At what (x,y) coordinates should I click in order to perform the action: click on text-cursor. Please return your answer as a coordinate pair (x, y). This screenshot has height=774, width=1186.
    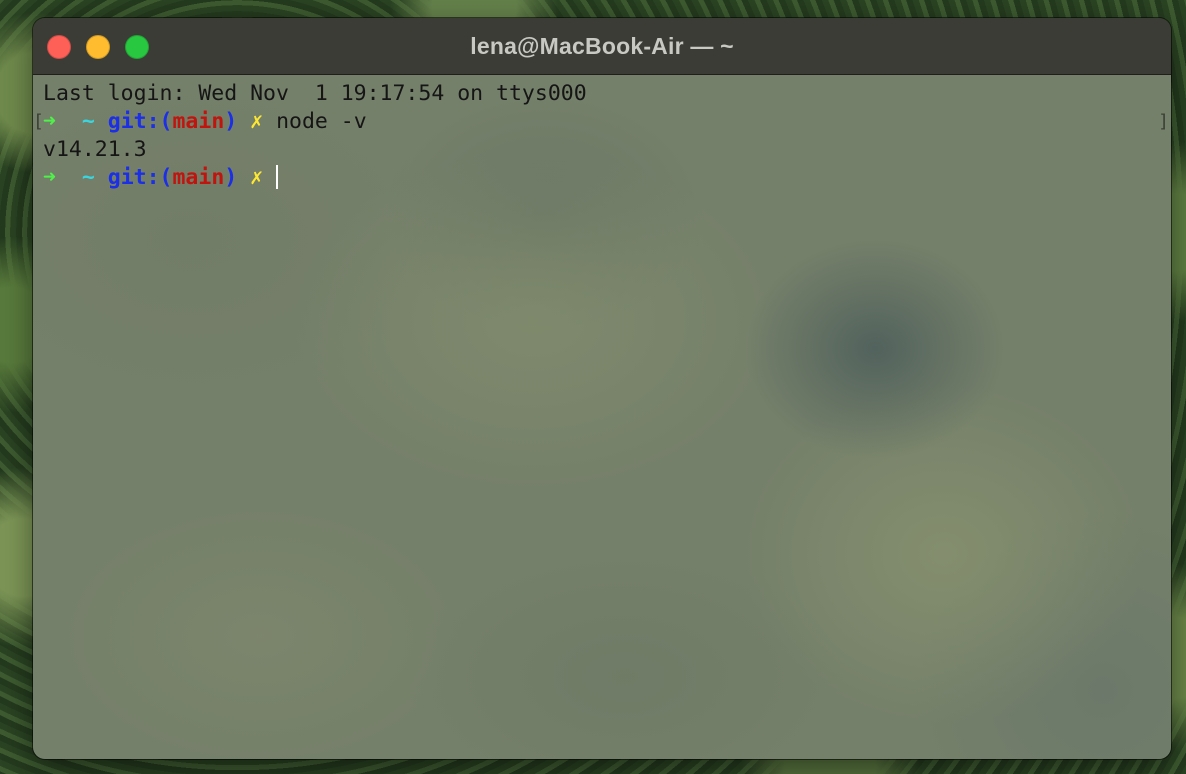
    Looking at the image, I should click on (277, 177).